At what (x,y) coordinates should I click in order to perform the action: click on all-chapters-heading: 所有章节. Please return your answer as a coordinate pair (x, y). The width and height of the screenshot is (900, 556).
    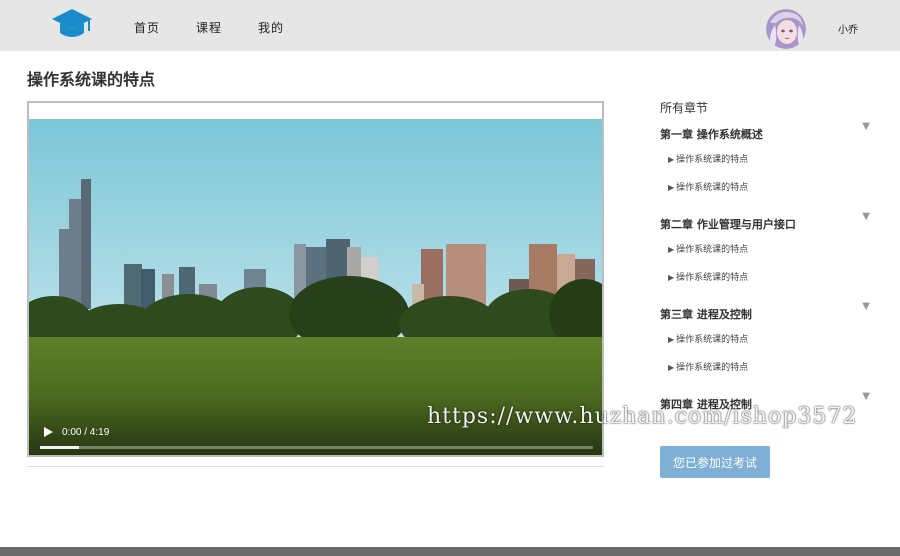
    Looking at the image, I should click on (684, 108).